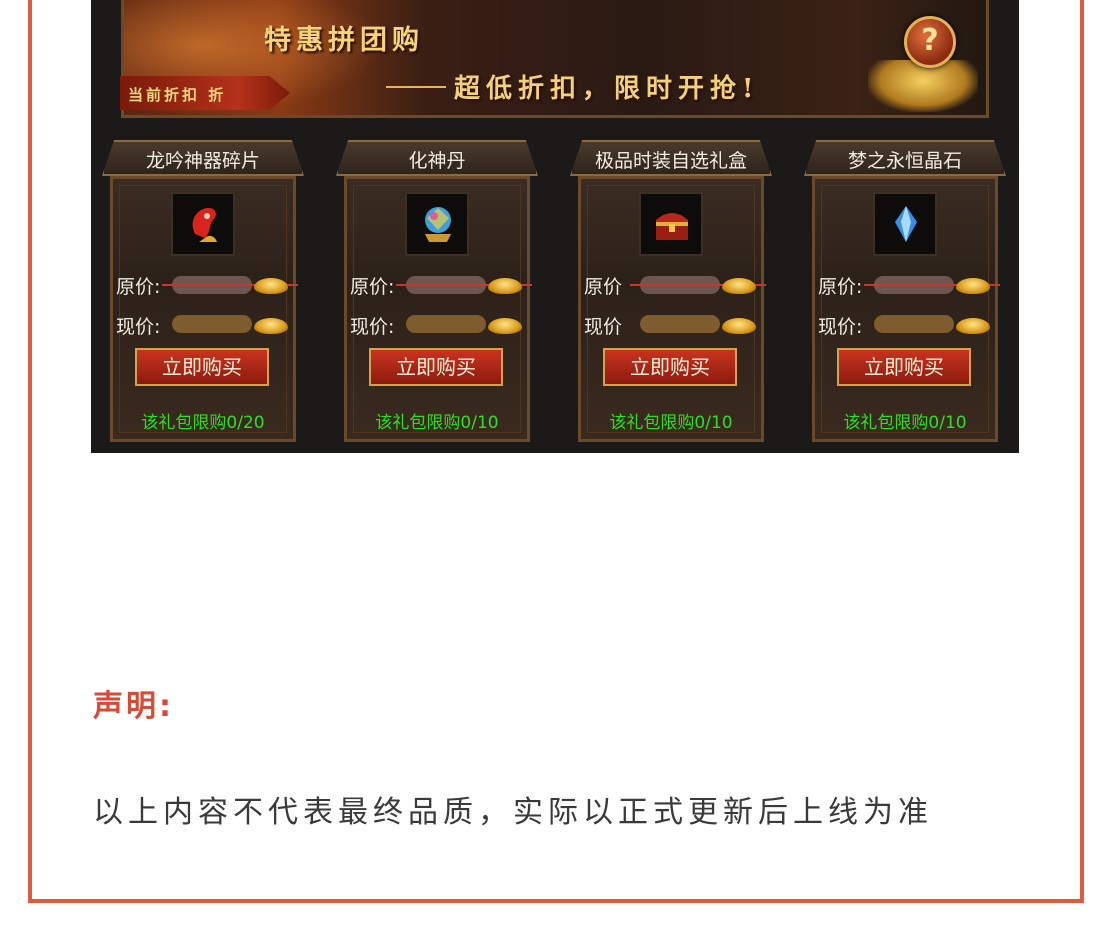 The width and height of the screenshot is (1111, 927). Describe the element at coordinates (203, 292) in the screenshot. I see `item-card-dragon-shard: 龙吟神器碎片 原价: 现价: 立即购买 该礼包限购0/20` at that location.